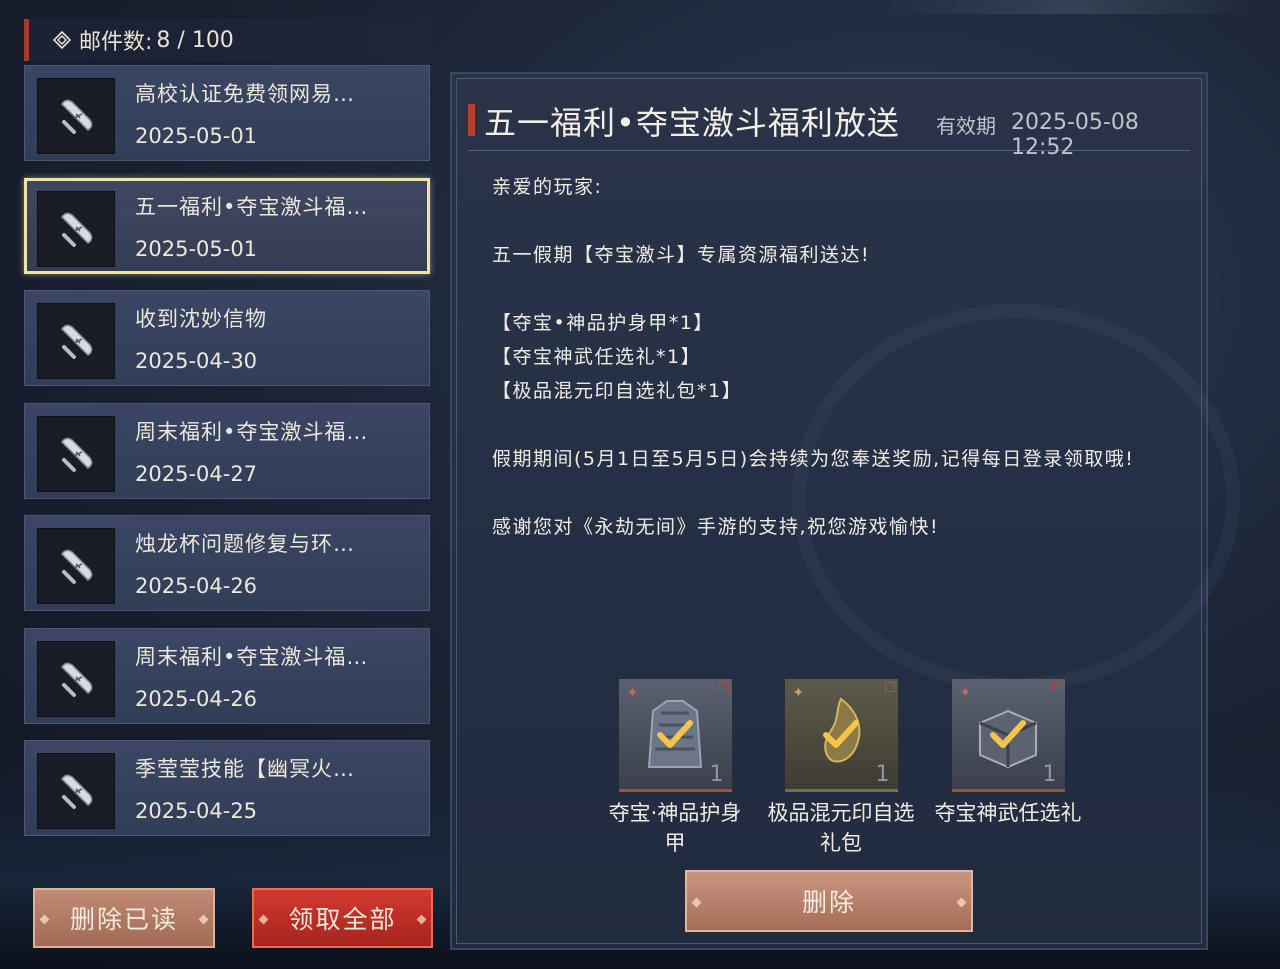  I want to click on mail-date: 2025-04-25, so click(196, 811).